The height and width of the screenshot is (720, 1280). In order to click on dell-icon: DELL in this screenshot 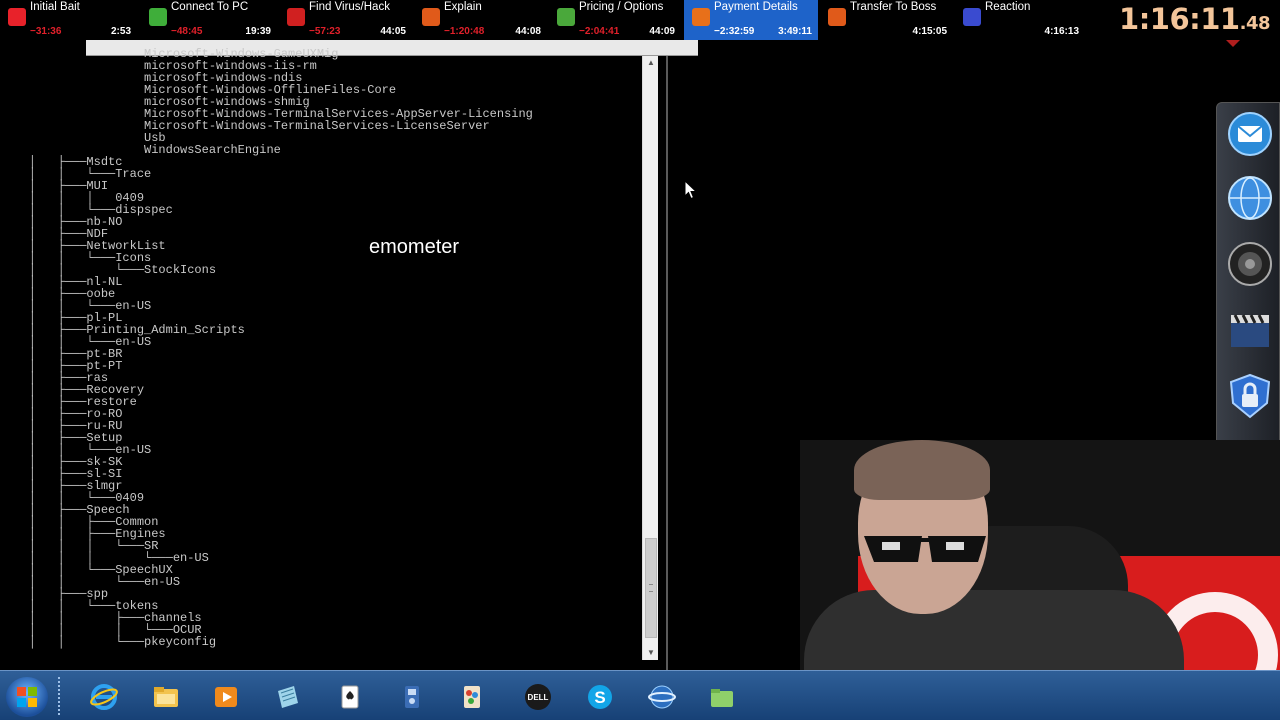, I will do `click(538, 697)`.